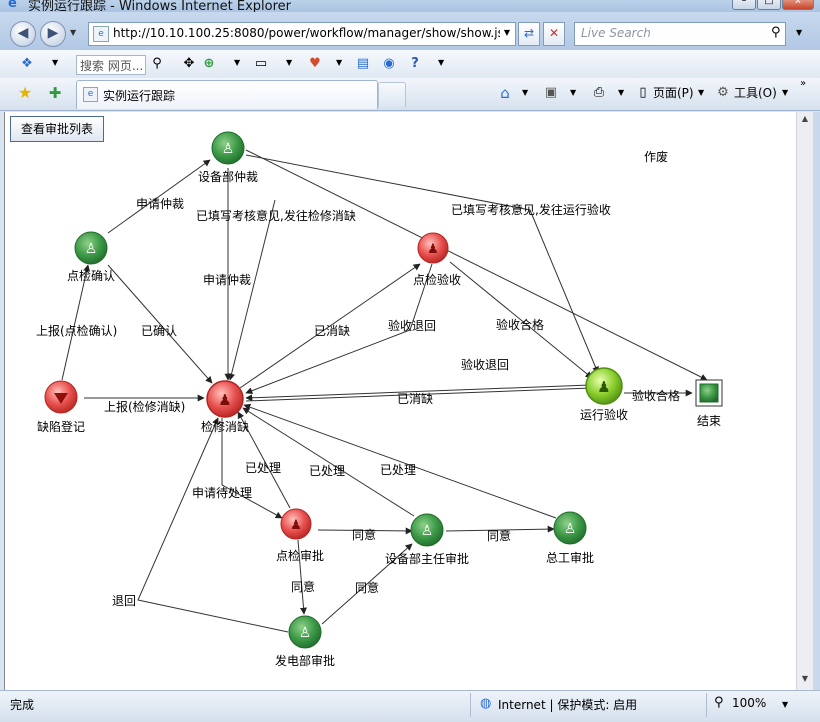  Describe the element at coordinates (300, 555) in the screenshot. I see `node-label-djsp: 点检审批` at that location.